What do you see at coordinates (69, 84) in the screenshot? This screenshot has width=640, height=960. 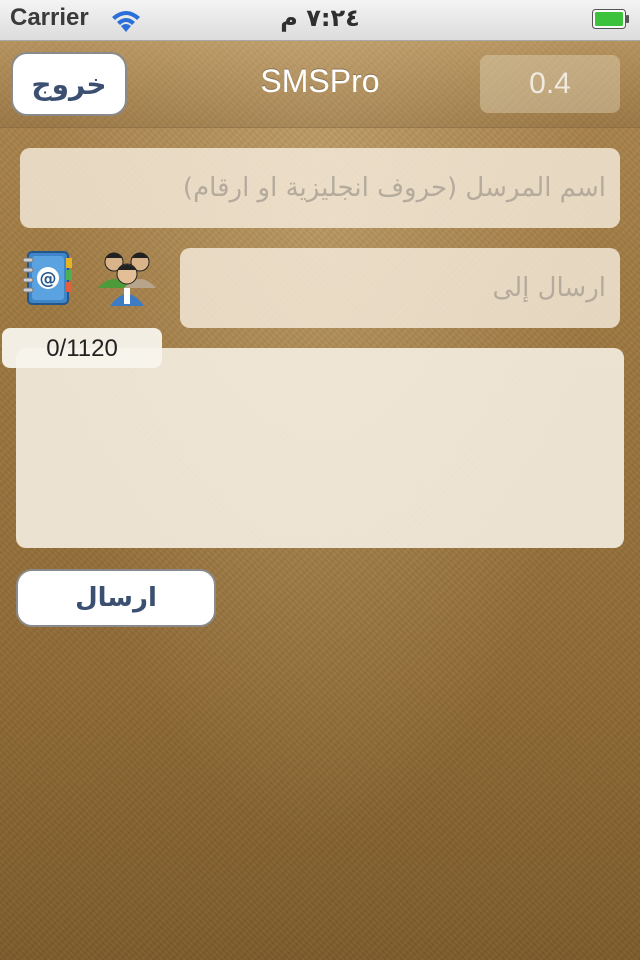 I see `exit-button: خروج` at bounding box center [69, 84].